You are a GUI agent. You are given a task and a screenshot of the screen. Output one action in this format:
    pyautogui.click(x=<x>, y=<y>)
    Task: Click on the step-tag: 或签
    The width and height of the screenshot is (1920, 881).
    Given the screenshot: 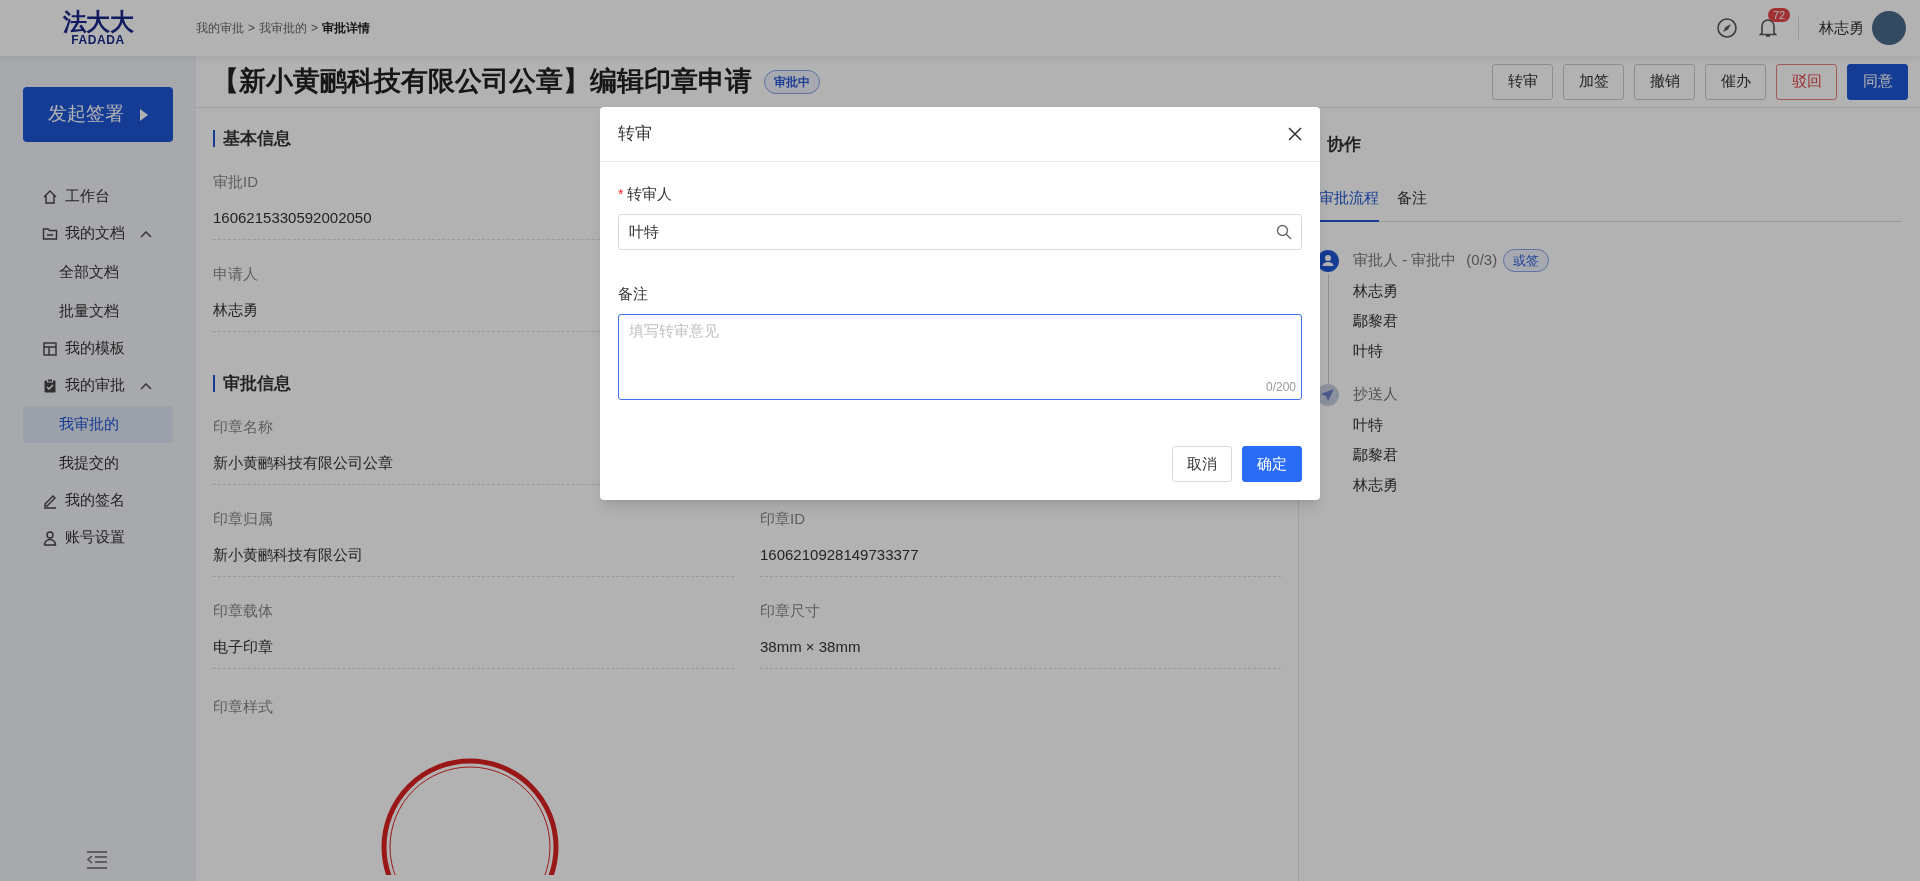 What is the action you would take?
    pyautogui.click(x=1526, y=260)
    